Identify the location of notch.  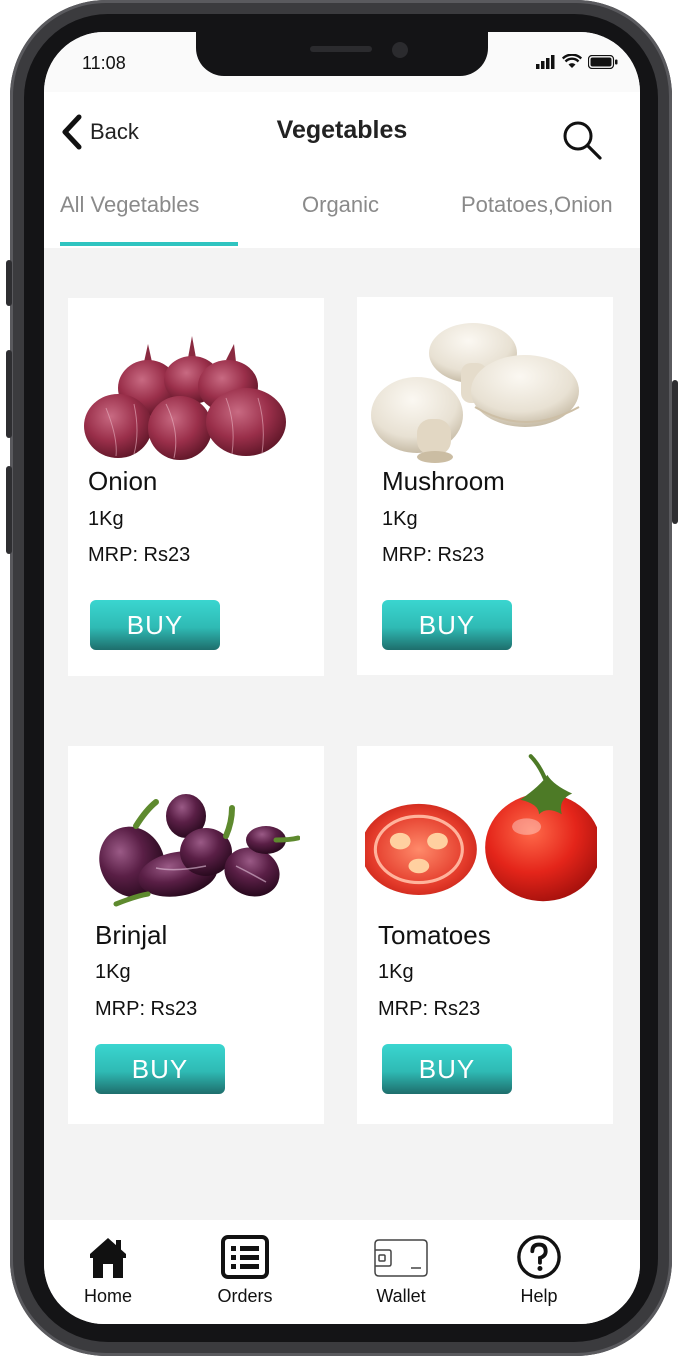
(342, 54).